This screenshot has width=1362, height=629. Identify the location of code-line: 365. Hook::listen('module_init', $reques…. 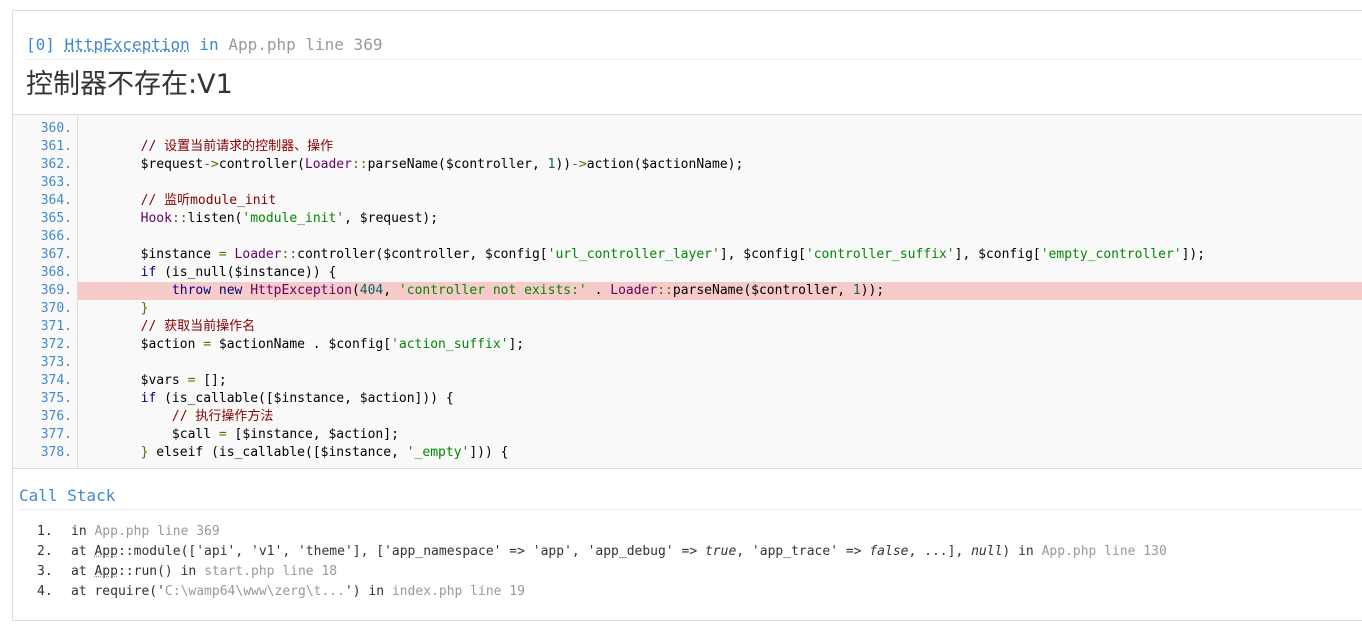
(687, 219).